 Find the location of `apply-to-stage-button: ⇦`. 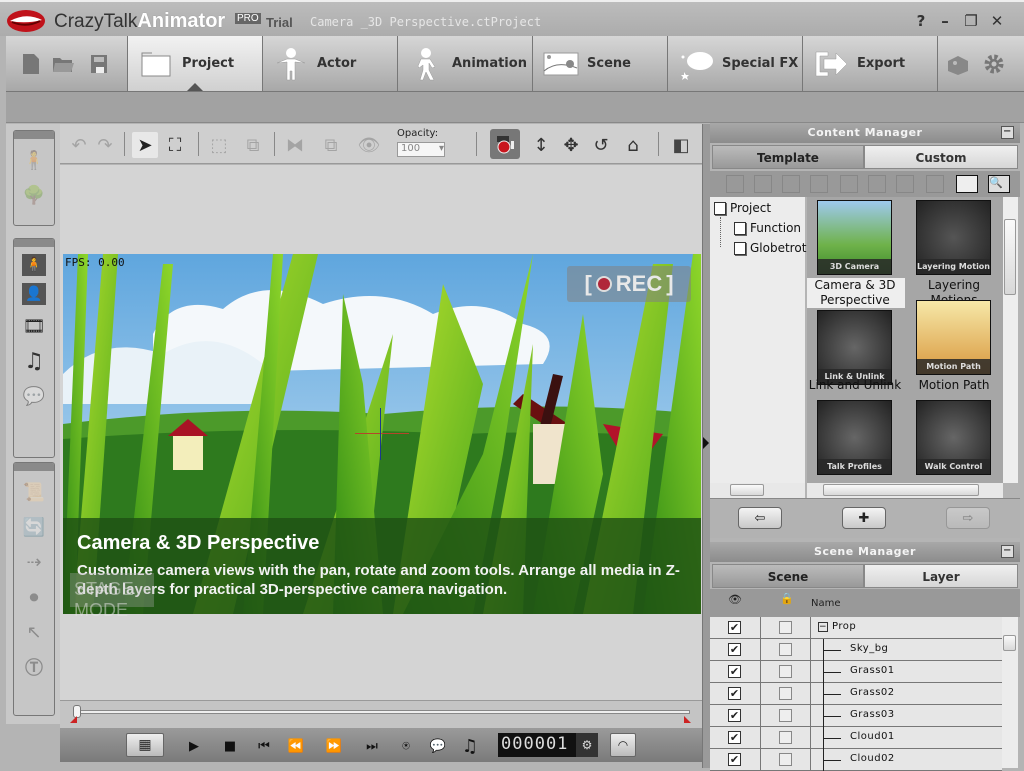

apply-to-stage-button: ⇦ is located at coordinates (760, 518).